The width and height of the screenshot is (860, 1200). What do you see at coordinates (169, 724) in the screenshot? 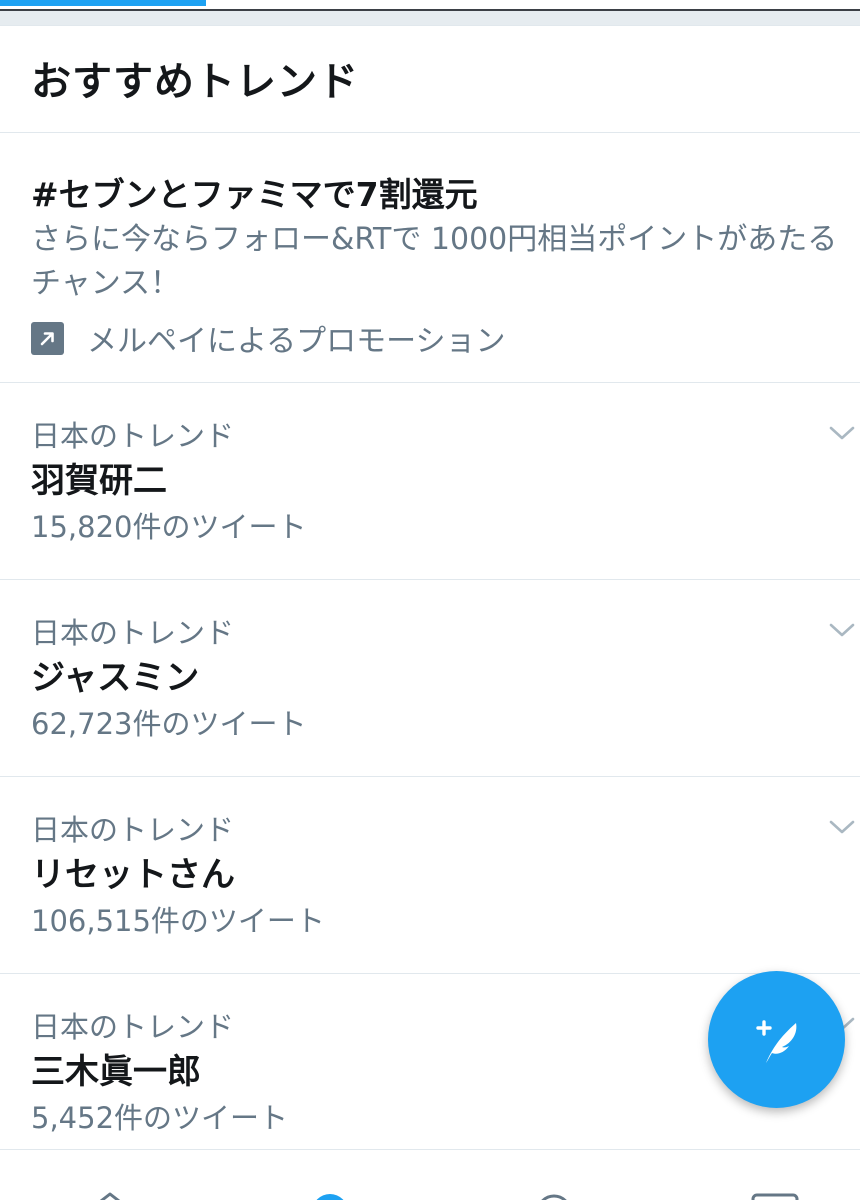
I see `trend-tweet-count: 62,723件のツイート` at bounding box center [169, 724].